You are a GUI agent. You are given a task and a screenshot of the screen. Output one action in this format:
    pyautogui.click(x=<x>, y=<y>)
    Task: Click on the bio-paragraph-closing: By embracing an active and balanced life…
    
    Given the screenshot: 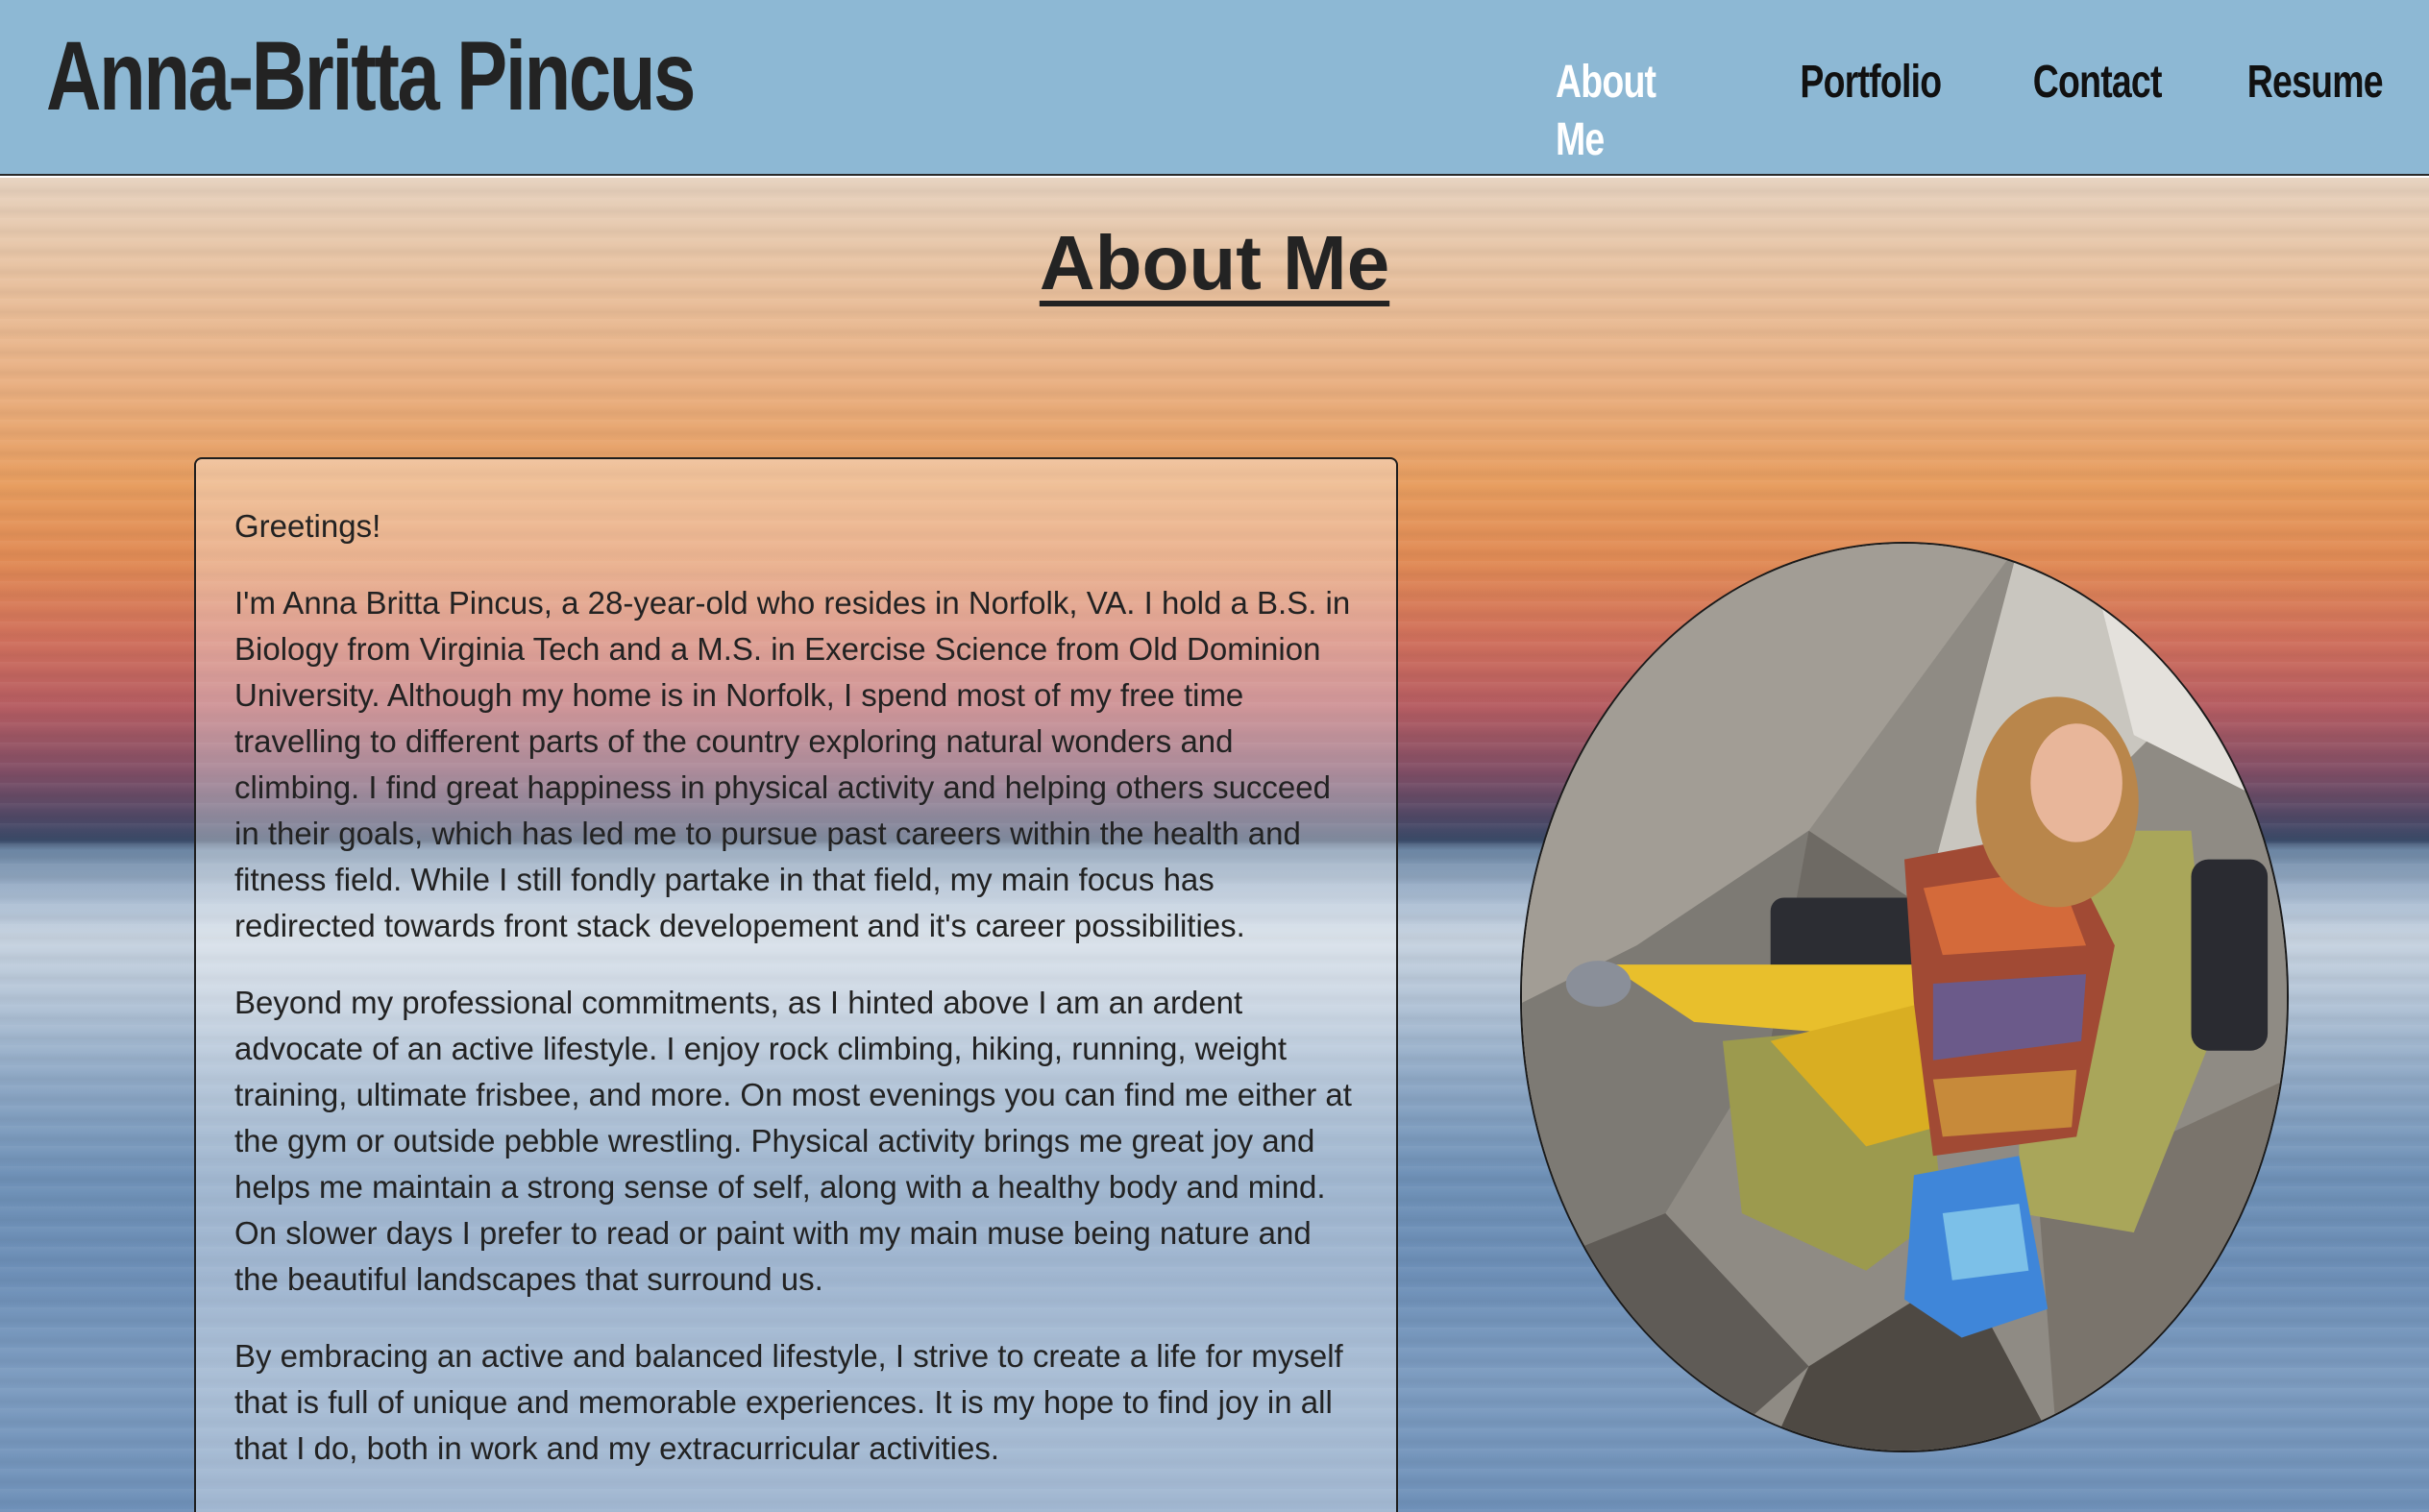 What is the action you would take?
    pyautogui.click(x=788, y=1402)
    